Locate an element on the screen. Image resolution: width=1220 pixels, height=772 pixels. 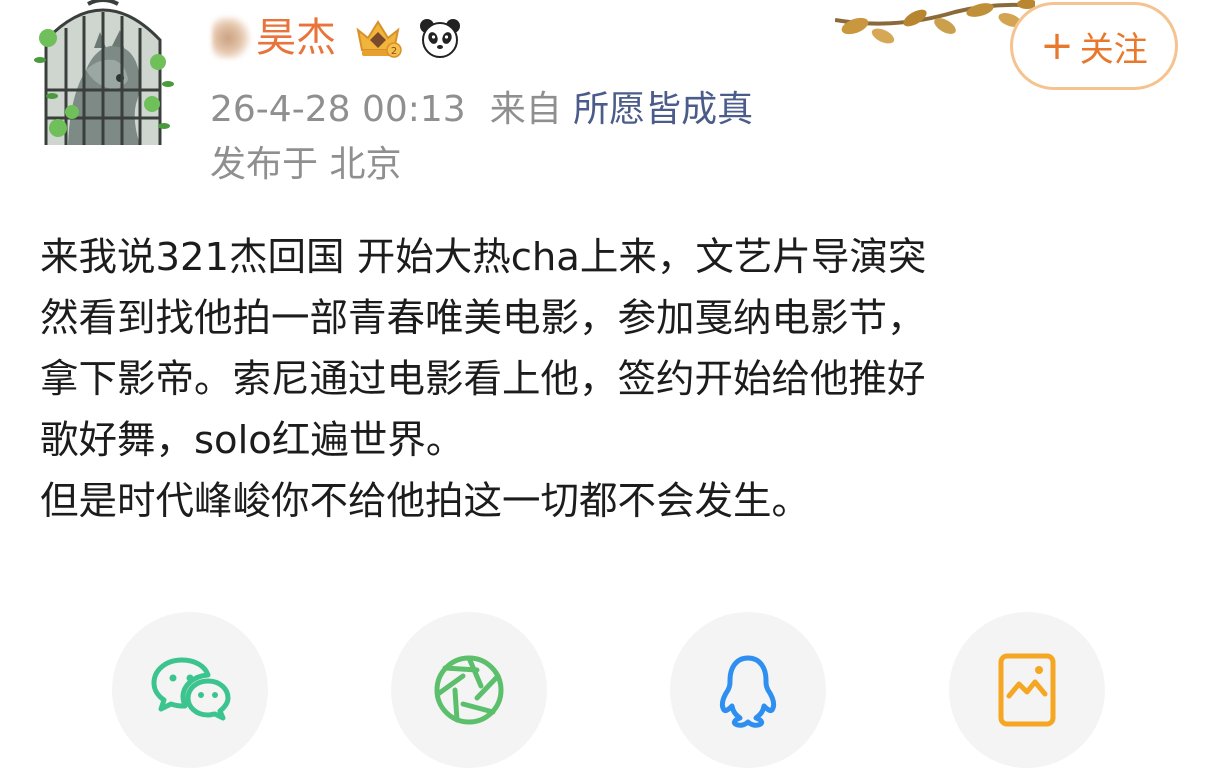
decorative-branch is located at coordinates (935, 23).